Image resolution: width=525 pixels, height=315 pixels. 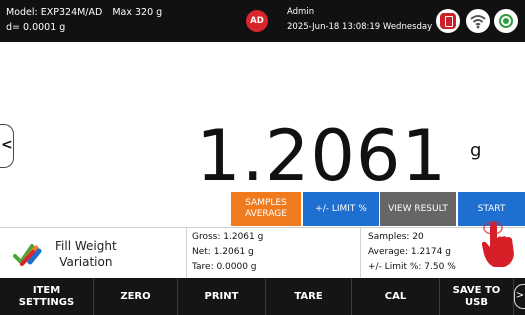 I want to click on save-to-usb-button: SAVE TO USB, so click(x=477, y=296).